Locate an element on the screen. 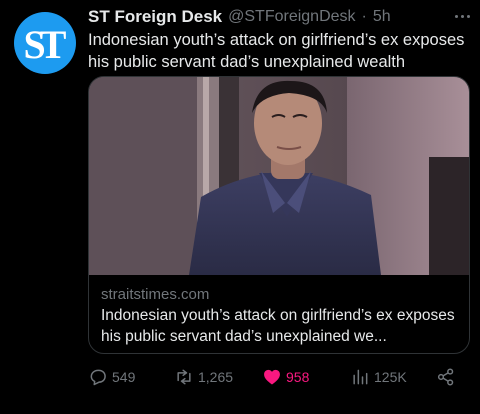  views-icon is located at coordinates (360, 377).